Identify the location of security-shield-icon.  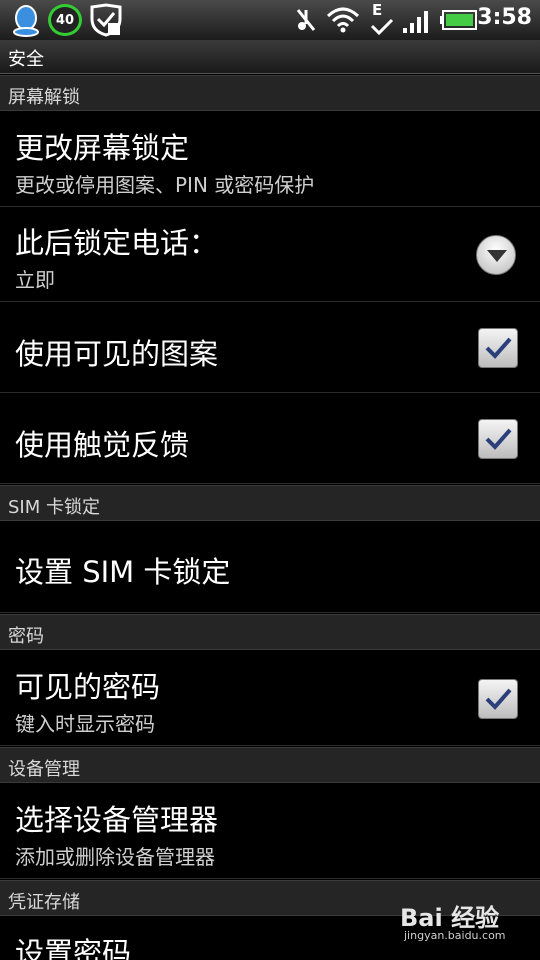
(106, 20).